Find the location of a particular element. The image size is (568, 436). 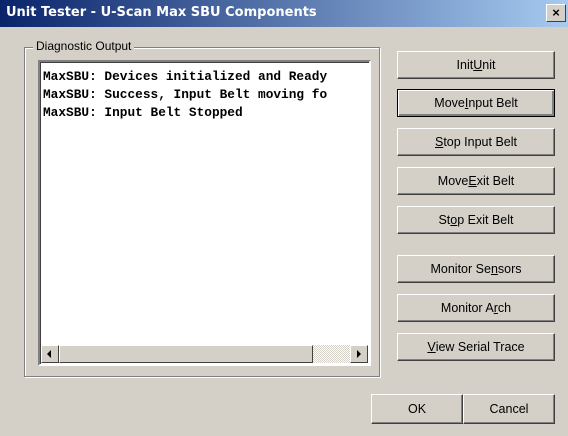

ok-button: OK is located at coordinates (417, 409).